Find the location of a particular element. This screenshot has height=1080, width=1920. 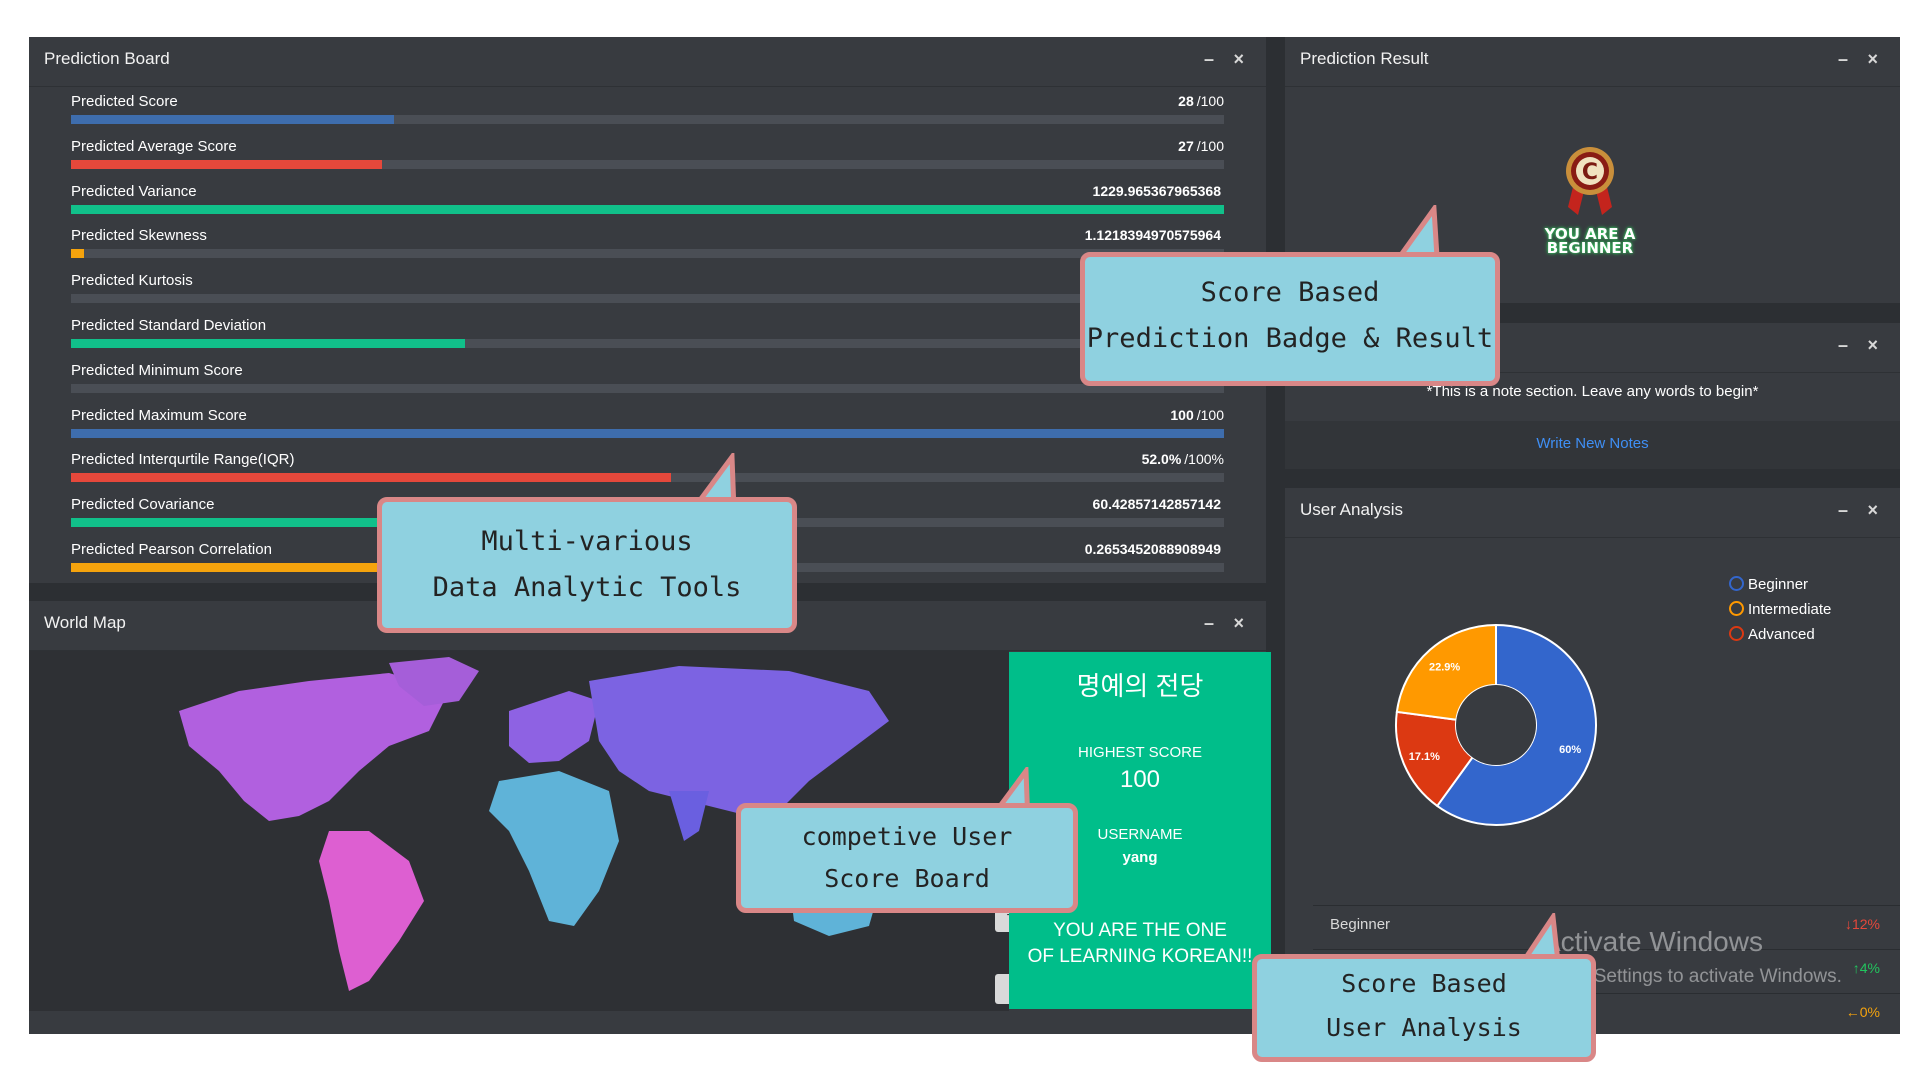

metric-value: 28/100 is located at coordinates (1201, 101).